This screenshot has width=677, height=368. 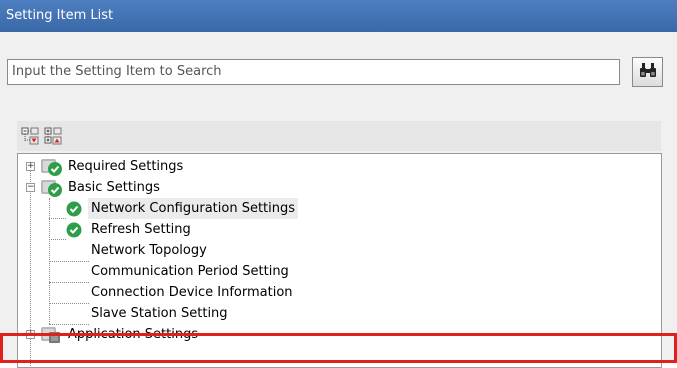 What do you see at coordinates (126, 166) in the screenshot?
I see `tree-item-label: Required Settings` at bounding box center [126, 166].